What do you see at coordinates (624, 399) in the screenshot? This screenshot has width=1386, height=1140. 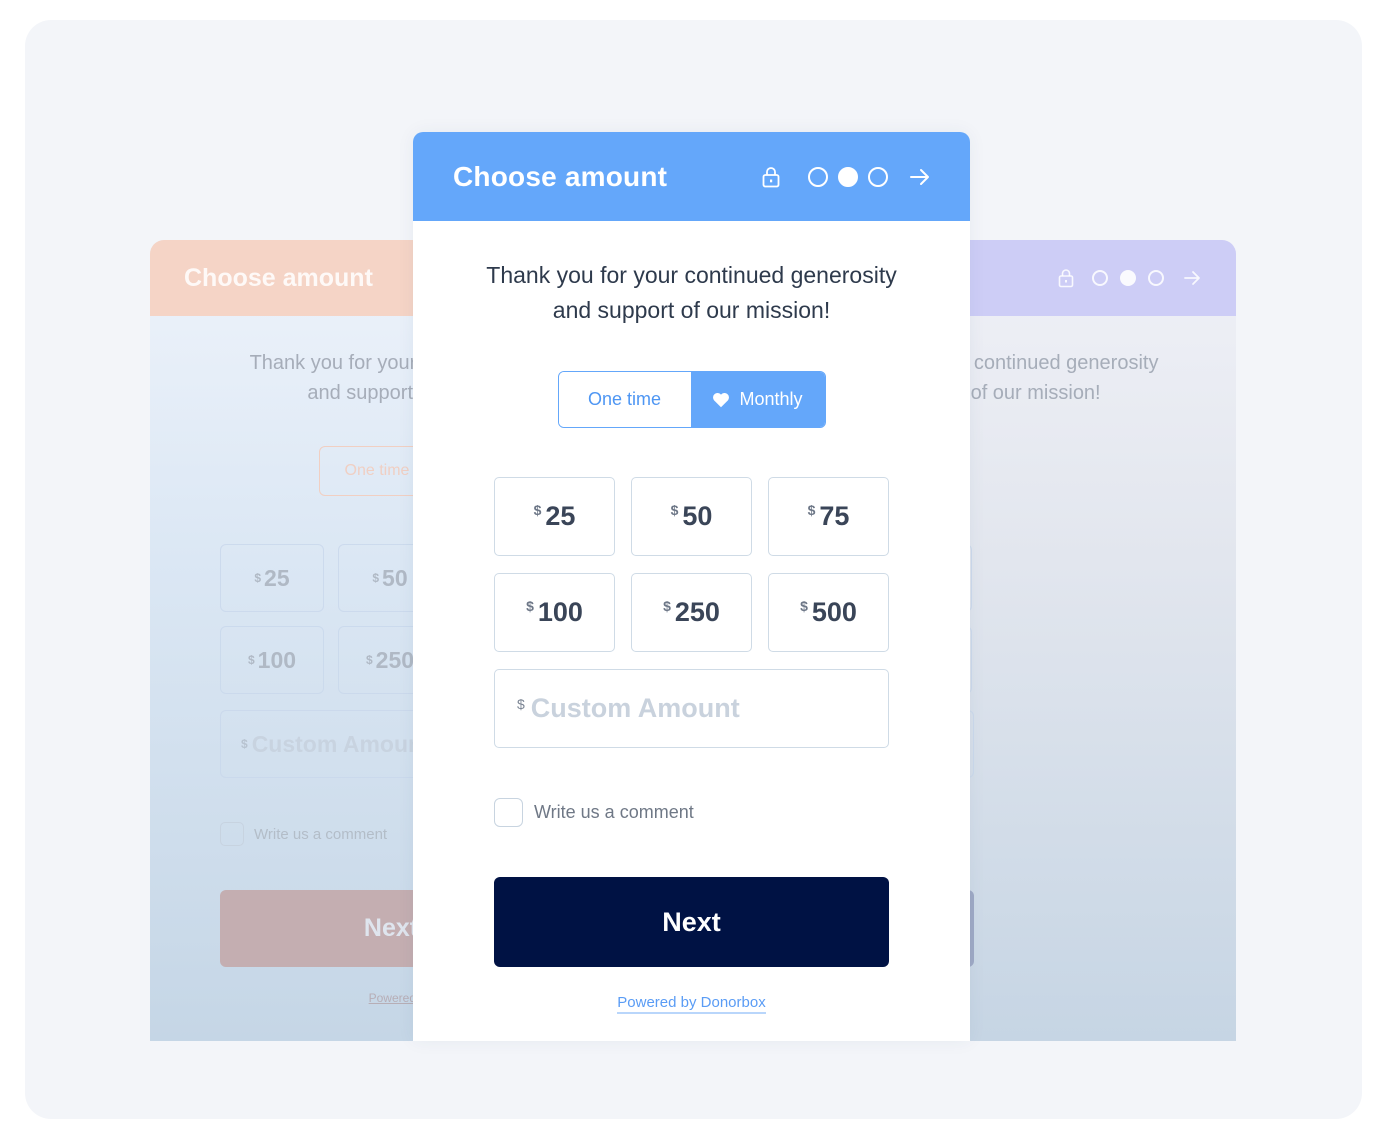 I see `option-one-time: One time` at bounding box center [624, 399].